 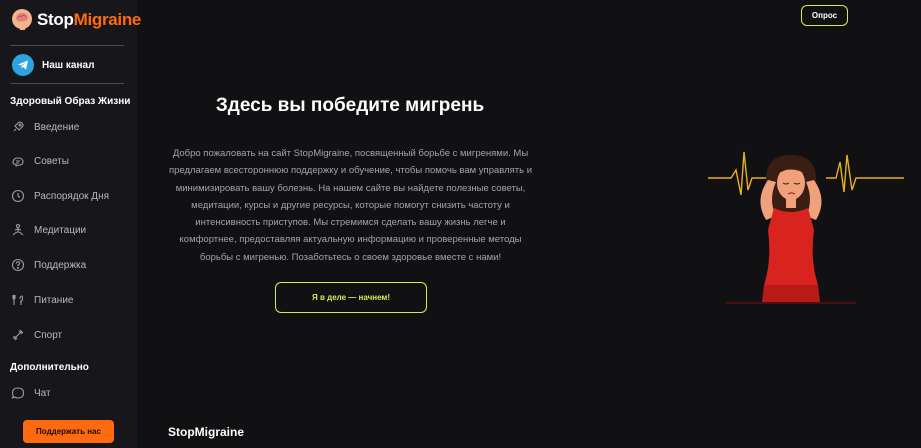 What do you see at coordinates (18, 265) in the screenshot?
I see `question-icon` at bounding box center [18, 265].